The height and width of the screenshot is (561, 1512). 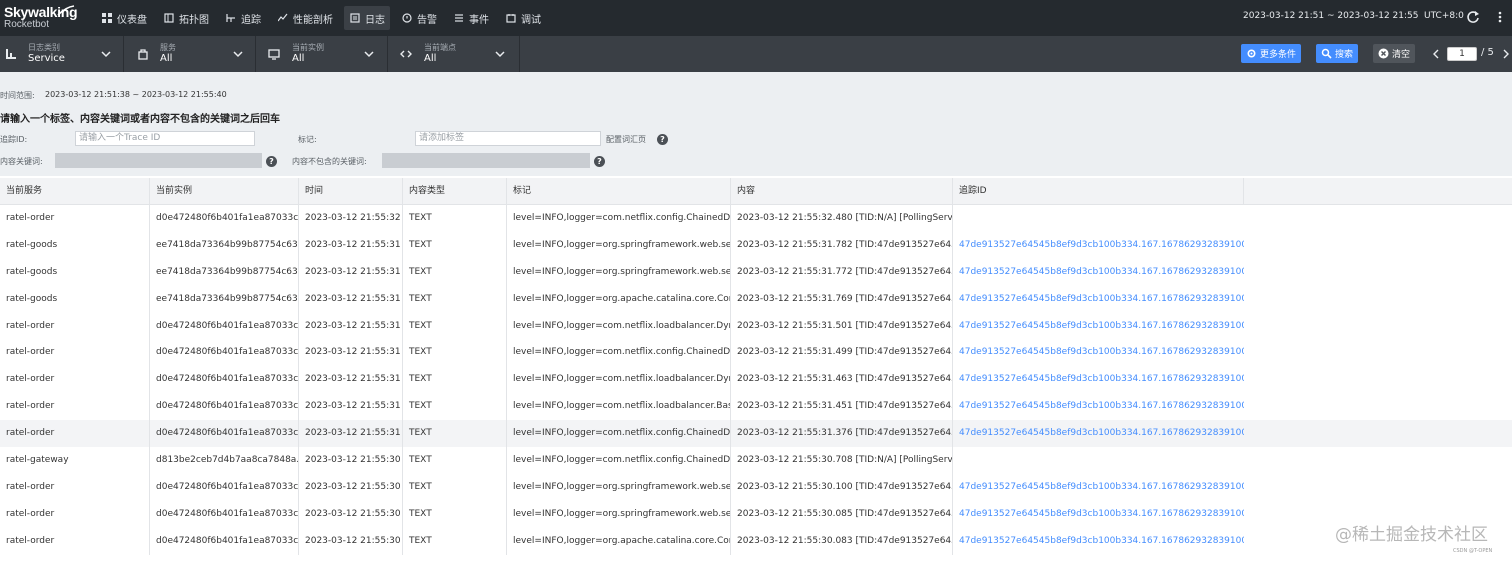 What do you see at coordinates (1394, 53) in the screenshot?
I see `clear-button: 清空` at bounding box center [1394, 53].